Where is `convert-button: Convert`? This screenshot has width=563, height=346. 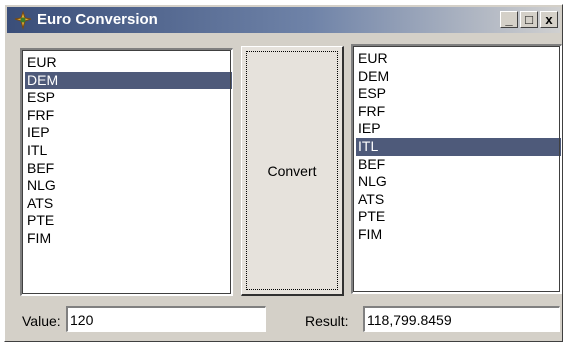
convert-button: Convert is located at coordinates (292, 171).